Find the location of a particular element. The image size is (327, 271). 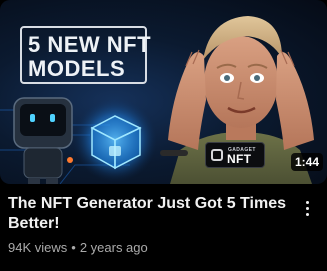

upload-age: 2 years ago is located at coordinates (113, 247).